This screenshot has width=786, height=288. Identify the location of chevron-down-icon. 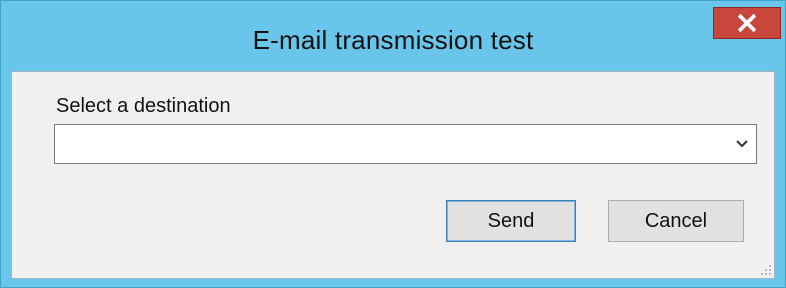
(742, 144).